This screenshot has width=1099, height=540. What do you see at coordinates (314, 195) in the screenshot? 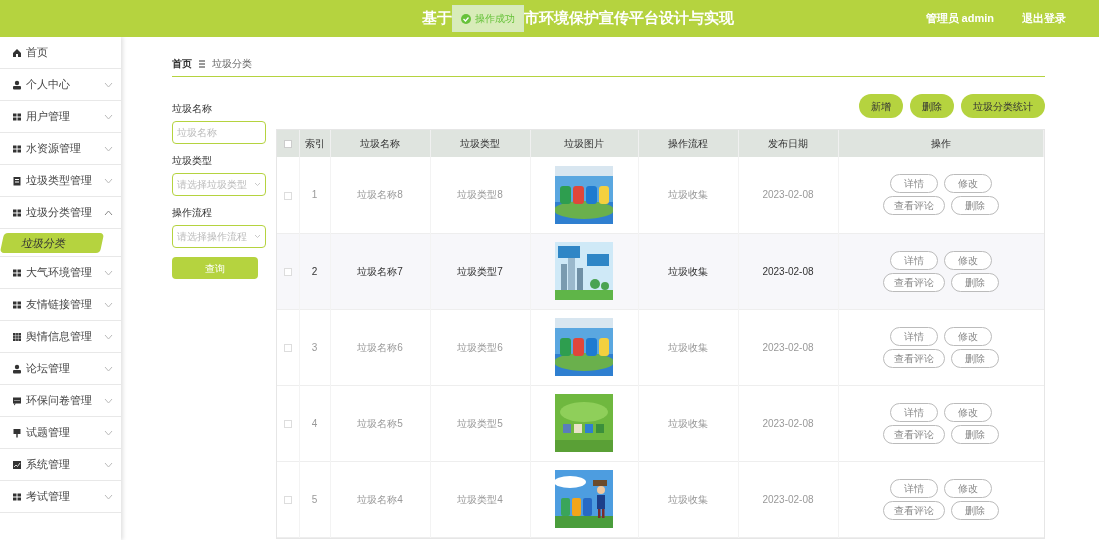
I see `table-cell: 1` at bounding box center [314, 195].